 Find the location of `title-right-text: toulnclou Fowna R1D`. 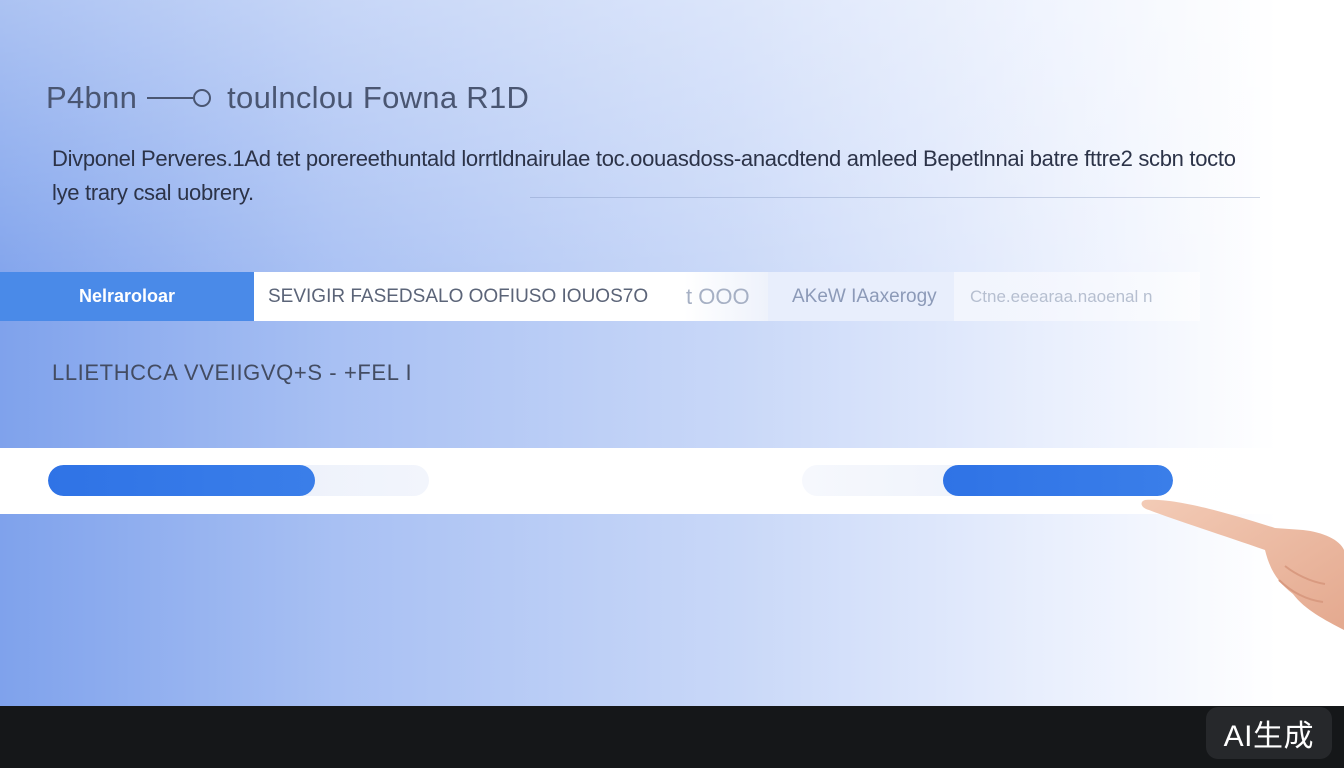

title-right-text: toulnclou Fowna R1D is located at coordinates (378, 97).